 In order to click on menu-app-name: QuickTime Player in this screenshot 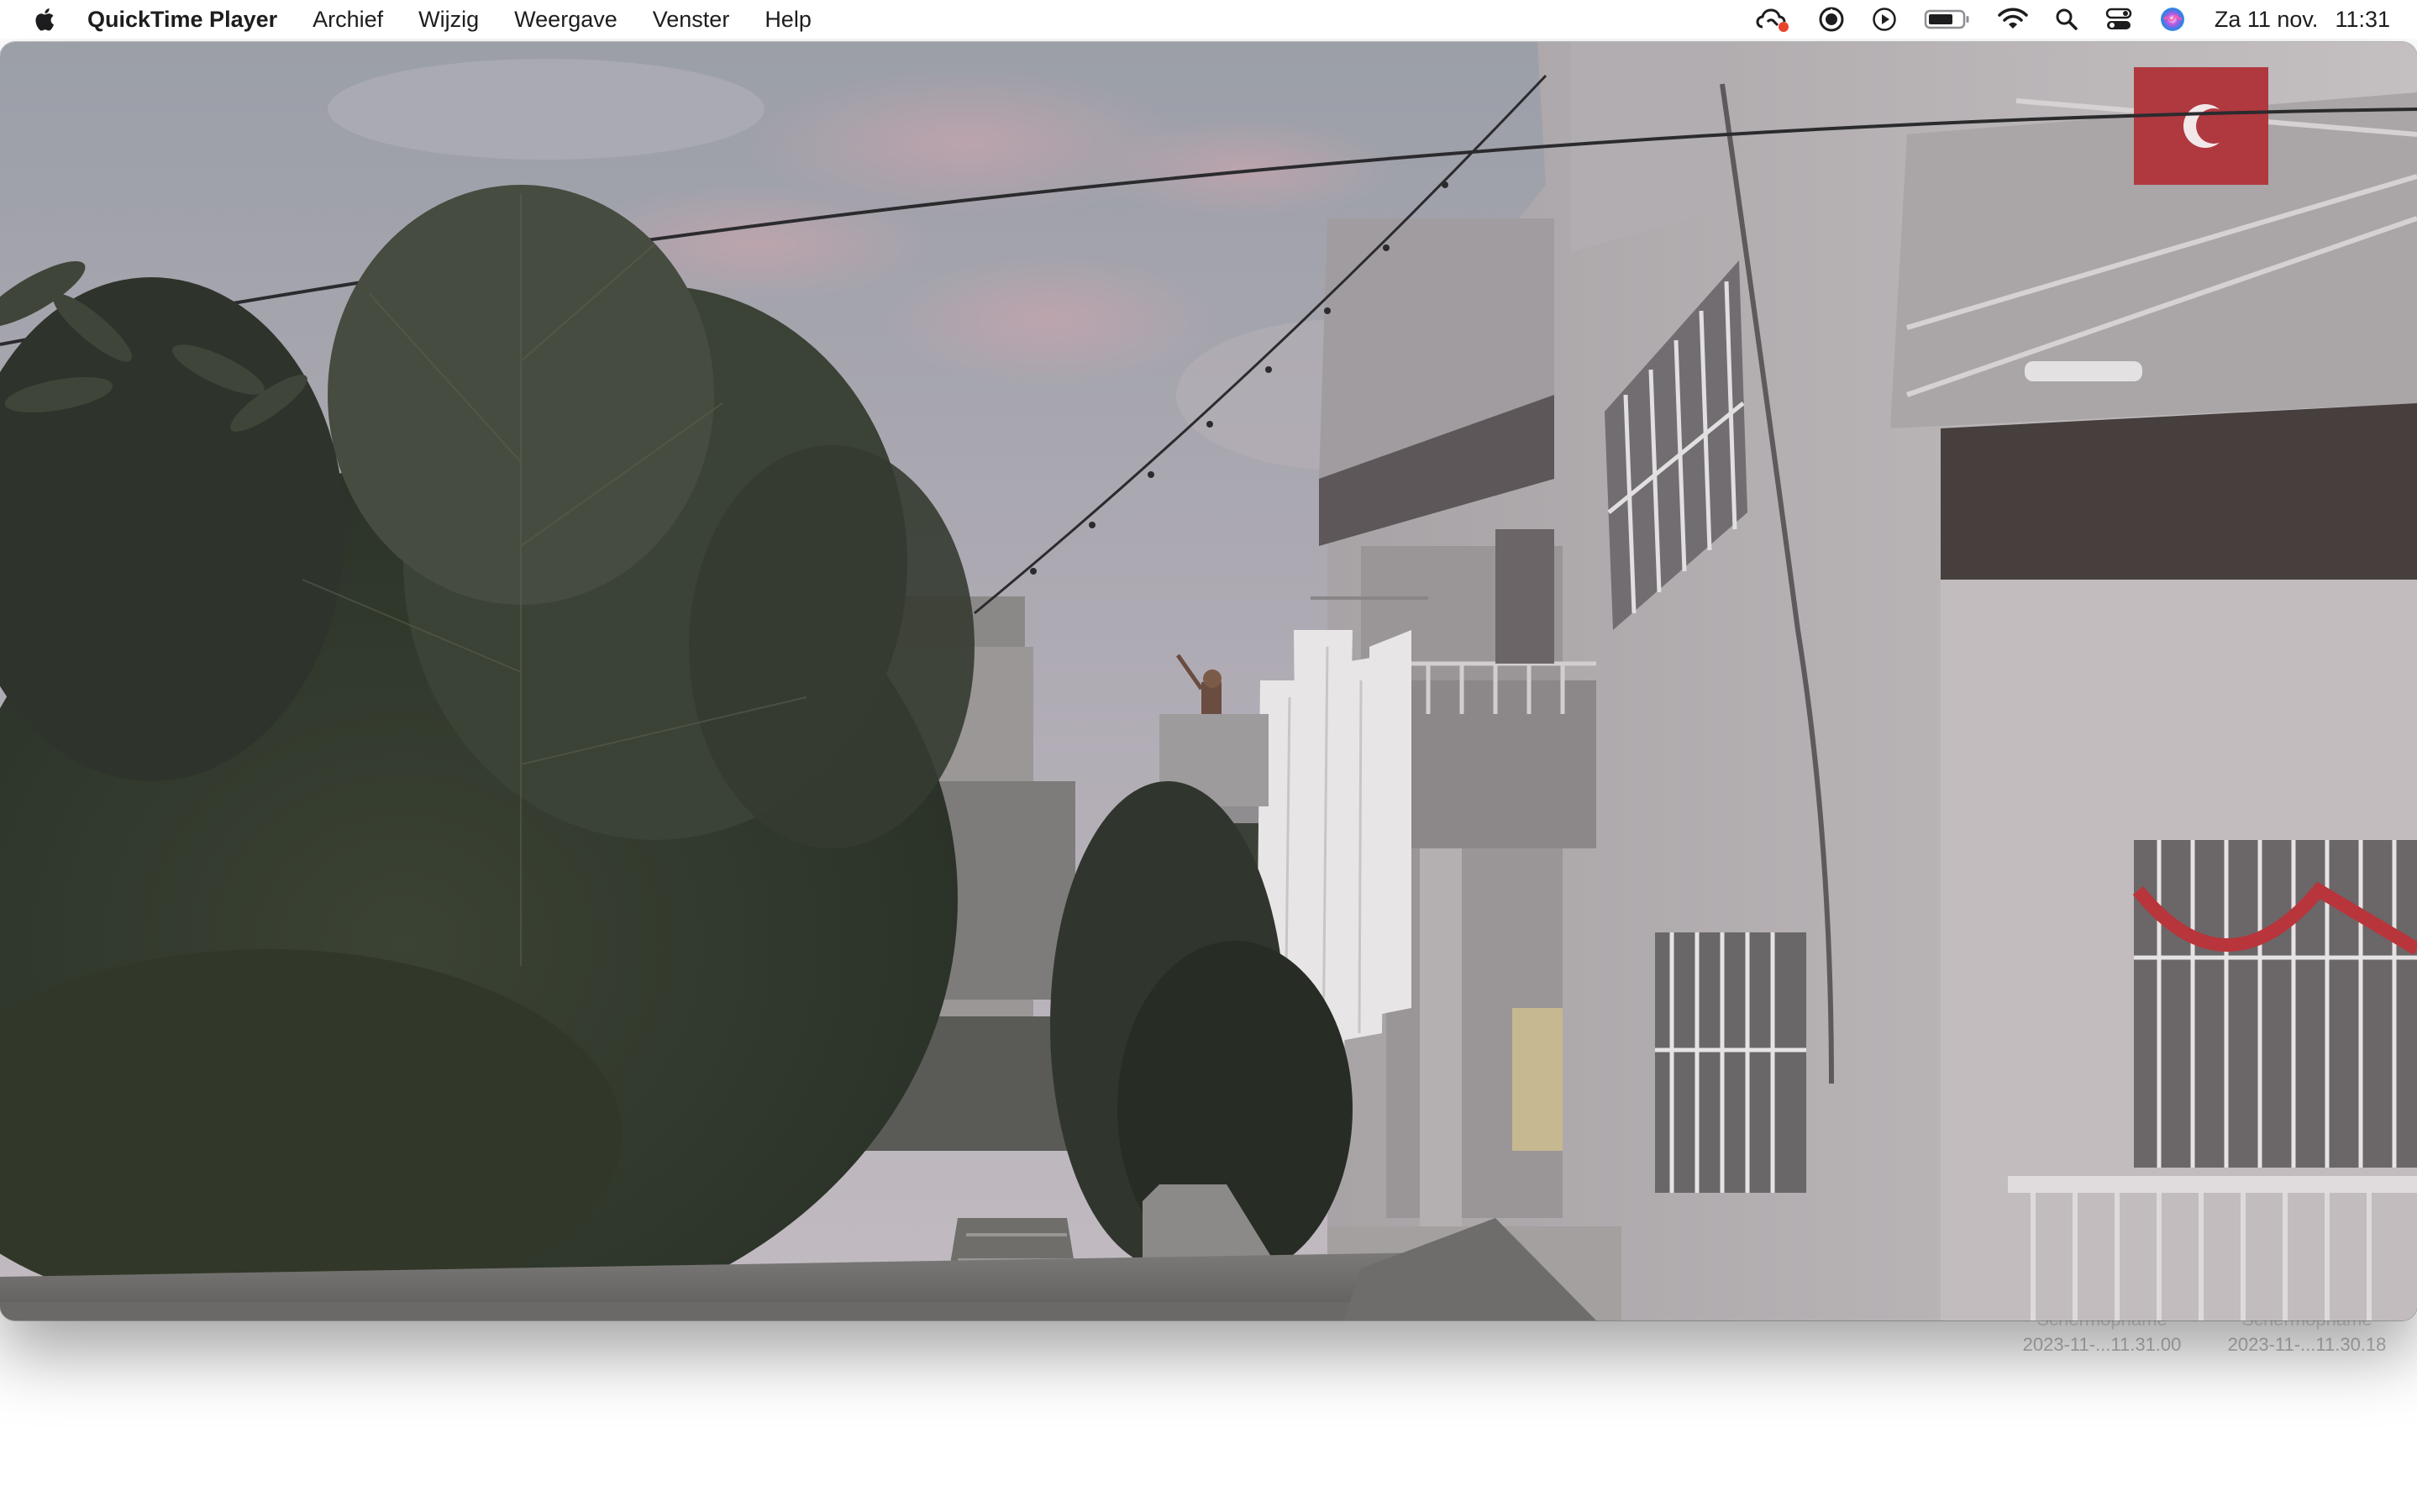, I will do `click(191, 19)`.